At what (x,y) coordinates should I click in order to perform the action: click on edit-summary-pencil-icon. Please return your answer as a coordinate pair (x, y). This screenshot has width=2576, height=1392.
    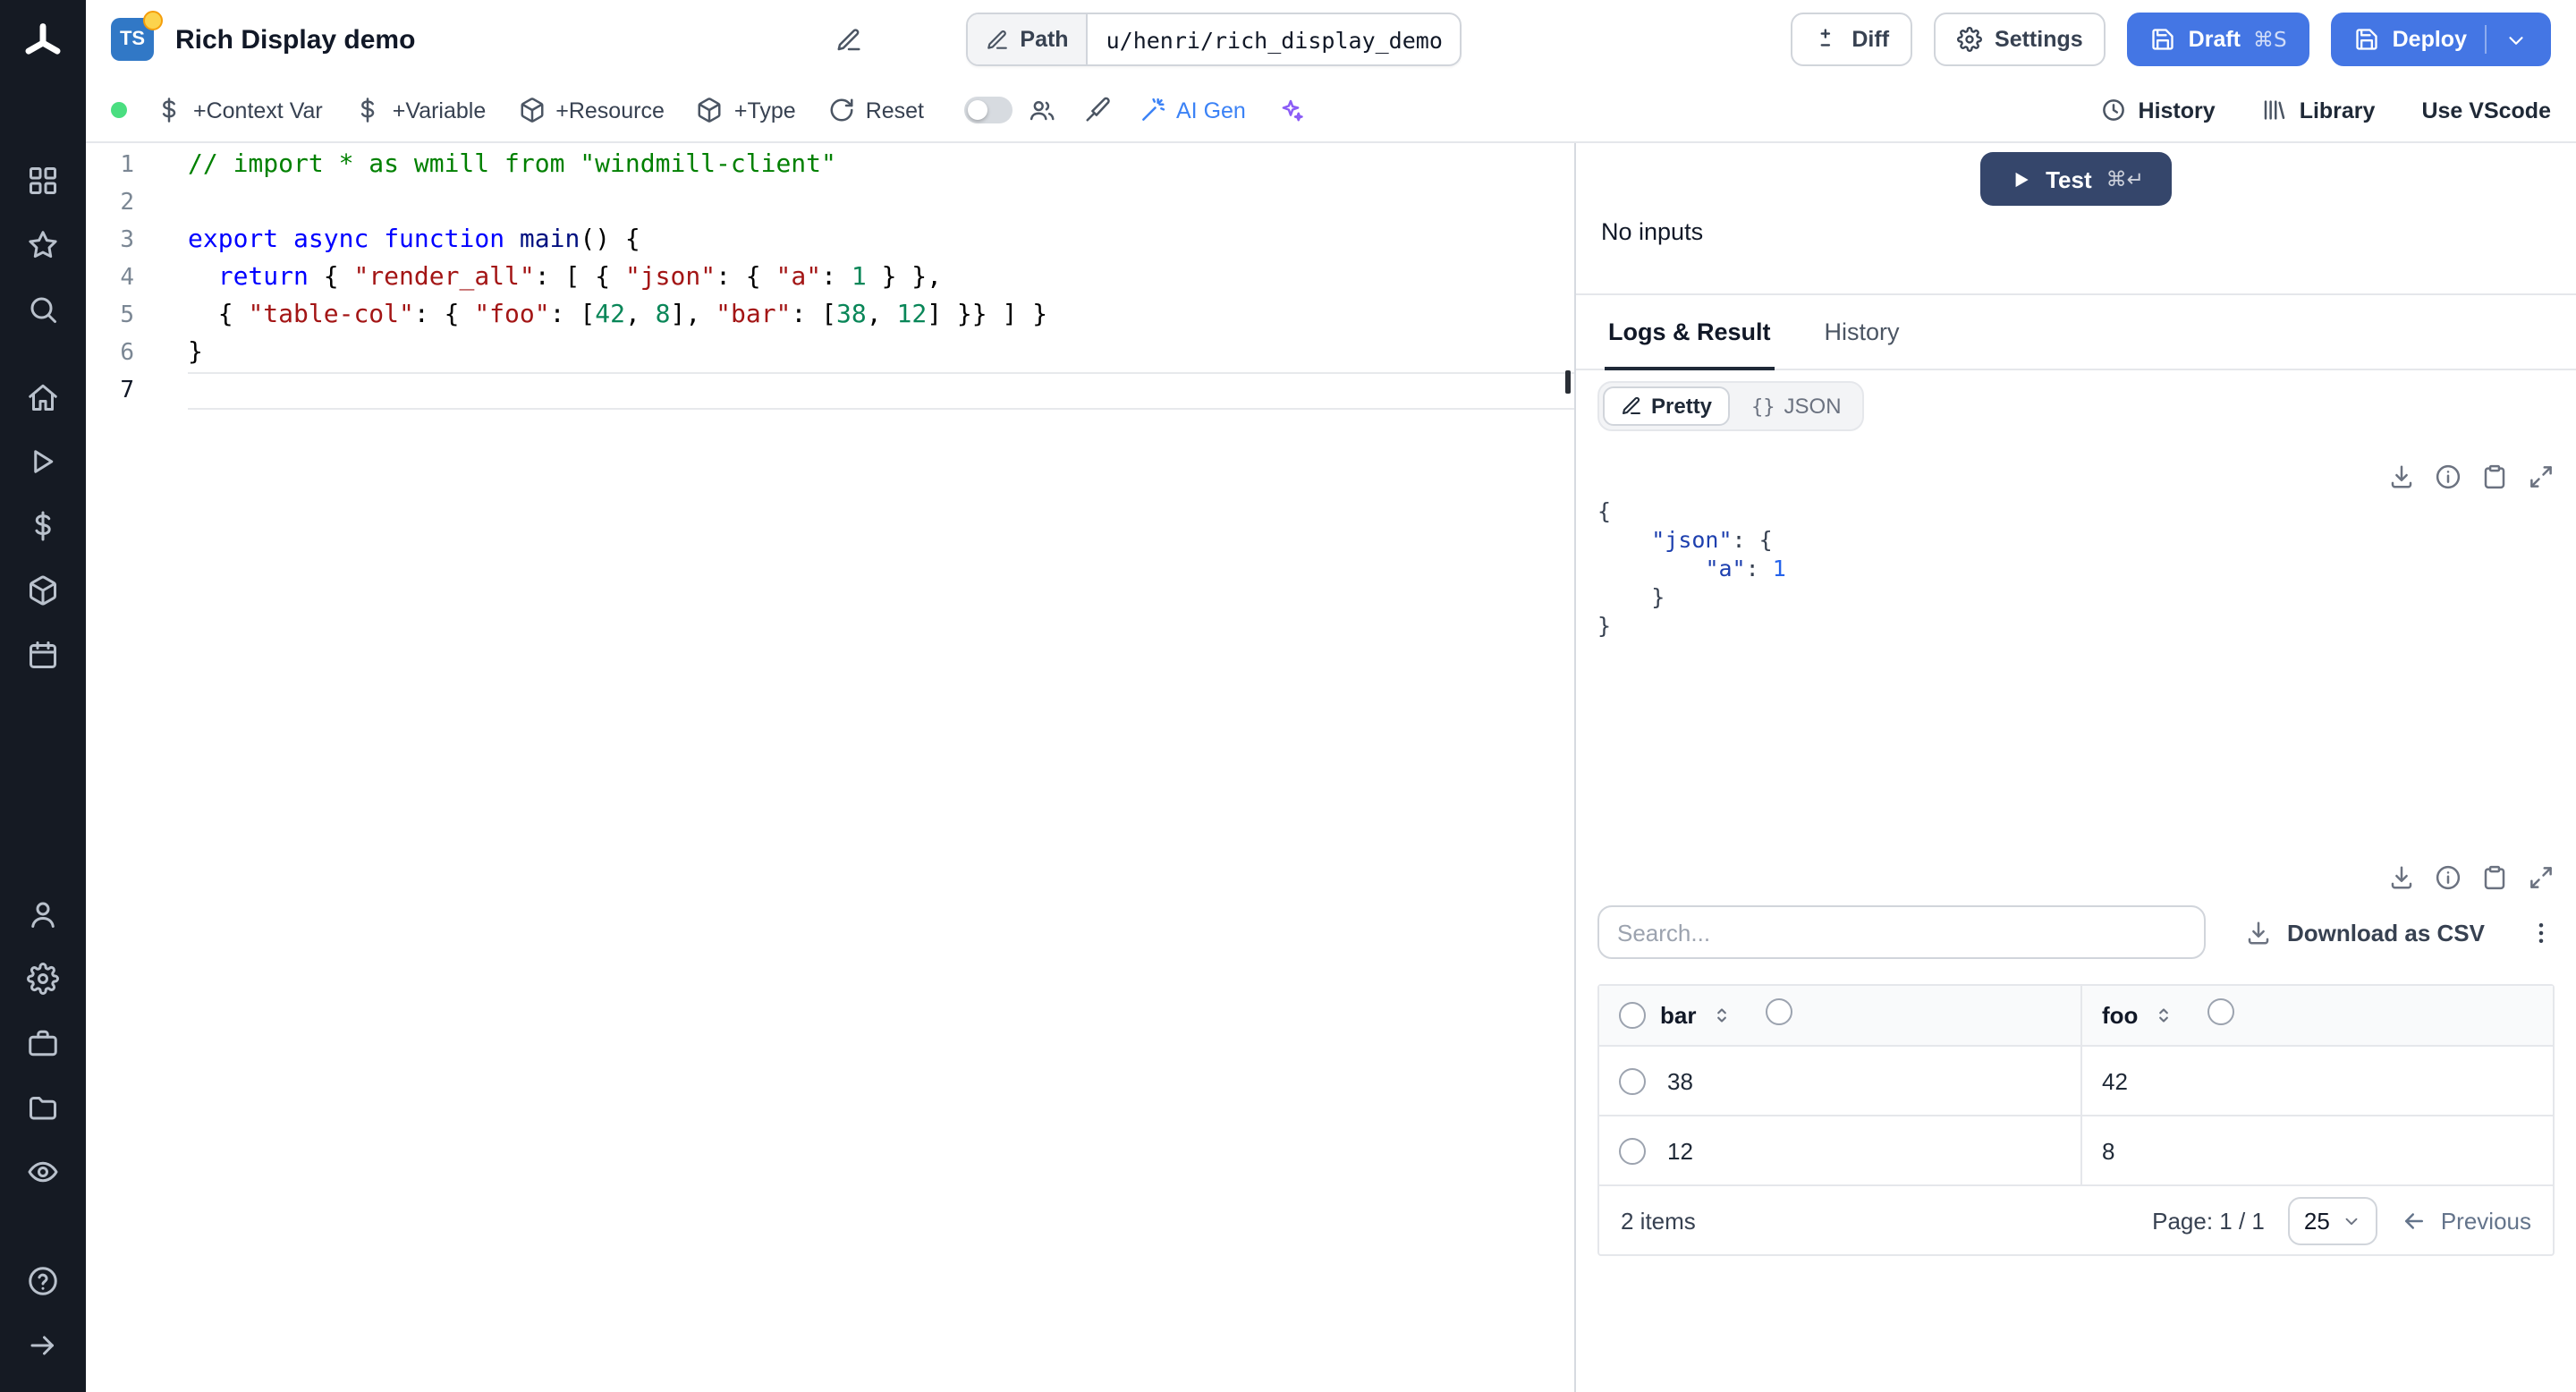
    Looking at the image, I should click on (848, 39).